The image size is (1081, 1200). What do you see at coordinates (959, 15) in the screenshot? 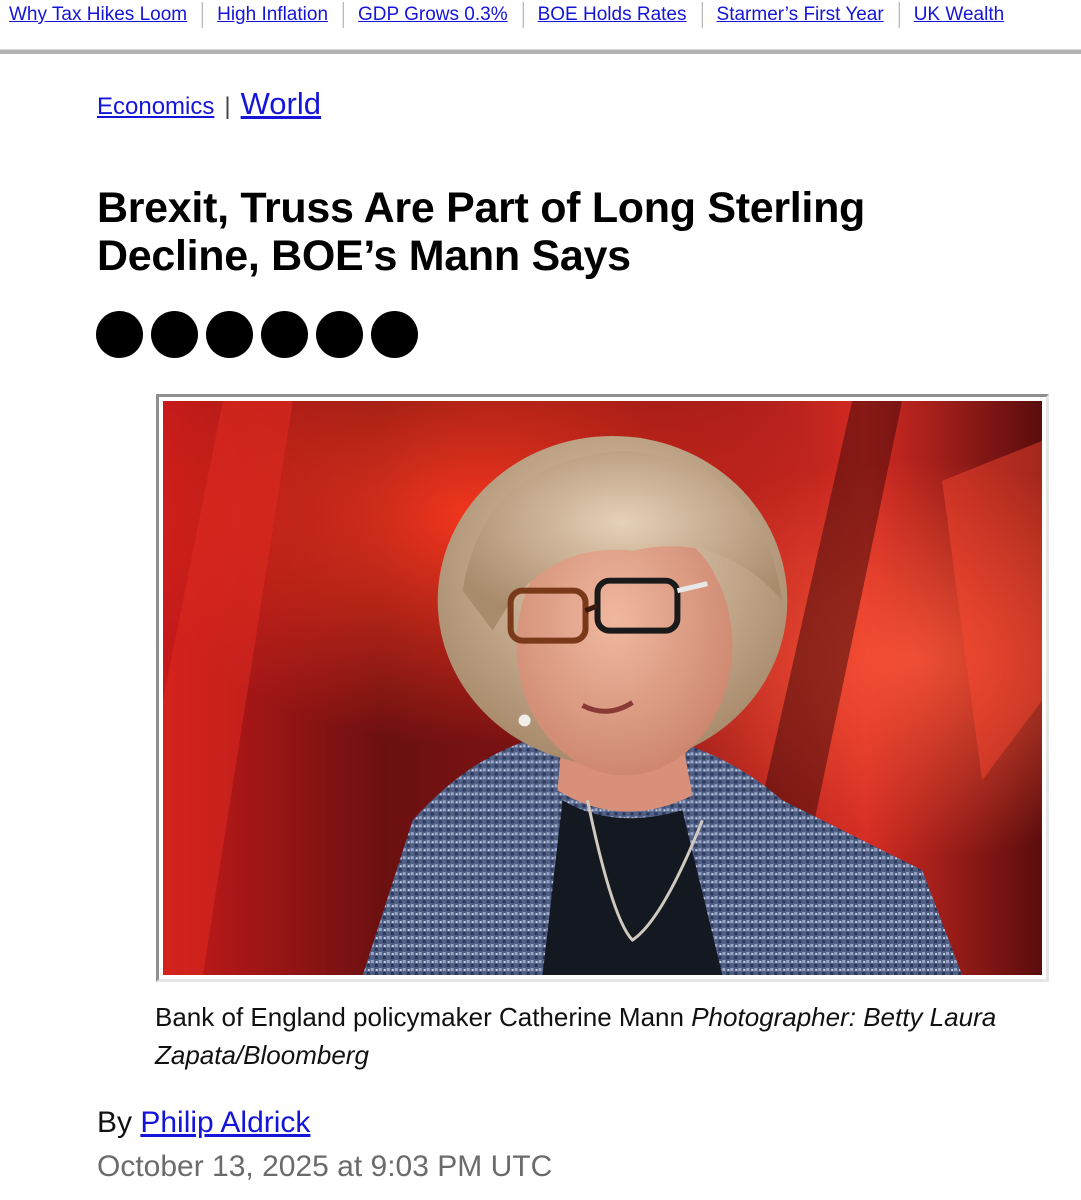
I see `nav-link-uk-wealth: UK Wealth` at bounding box center [959, 15].